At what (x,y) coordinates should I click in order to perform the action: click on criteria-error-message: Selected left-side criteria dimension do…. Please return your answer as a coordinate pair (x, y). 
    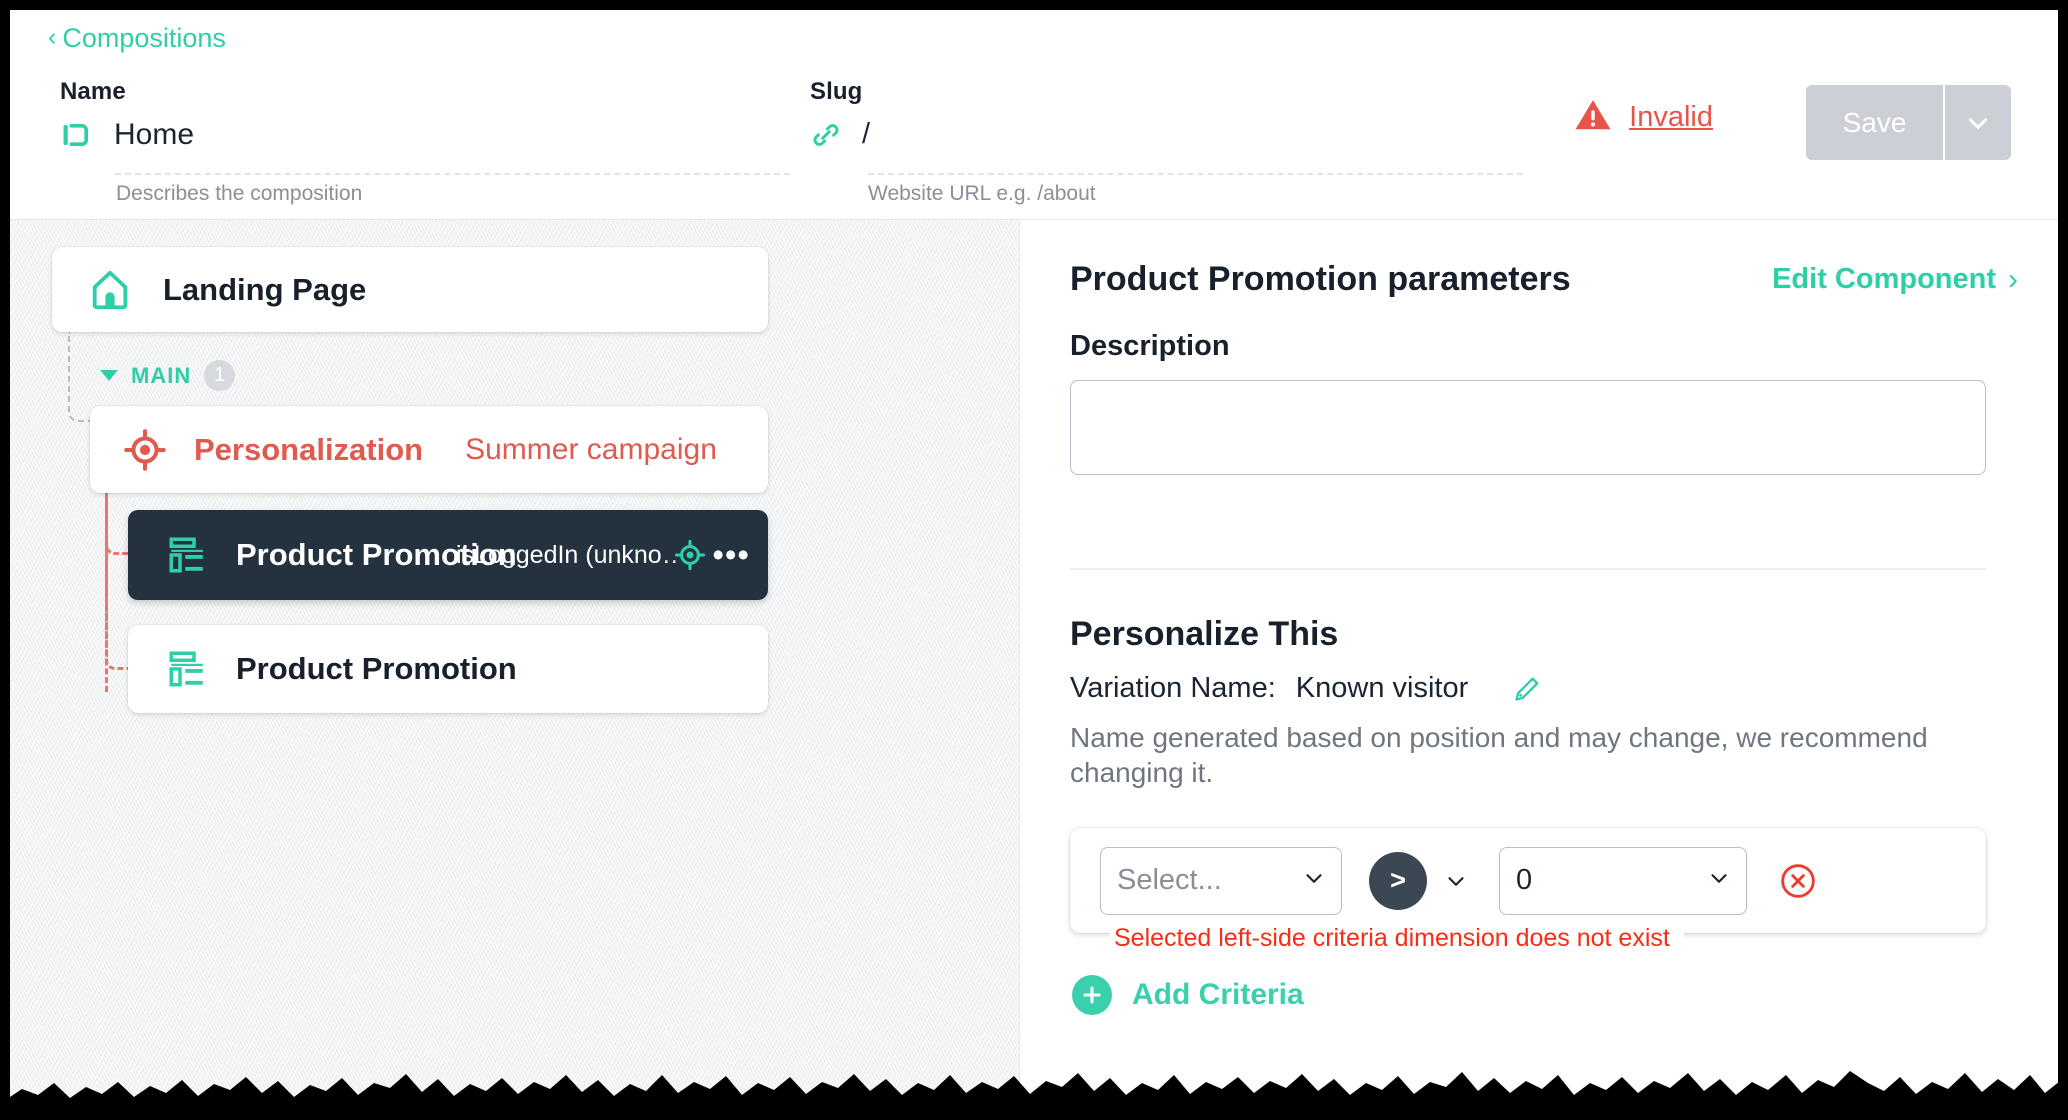
    Looking at the image, I should click on (1397, 941).